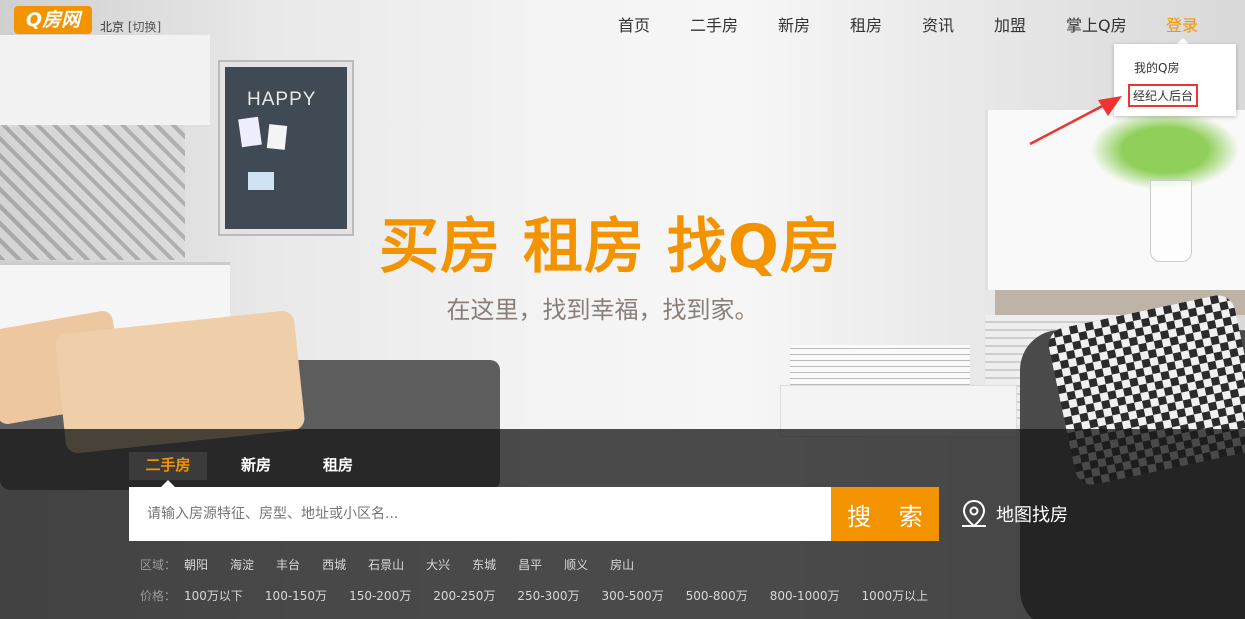 Image resolution: width=1245 pixels, height=619 pixels. Describe the element at coordinates (196, 565) in the screenshot. I see `area-option: 朝阳` at that location.